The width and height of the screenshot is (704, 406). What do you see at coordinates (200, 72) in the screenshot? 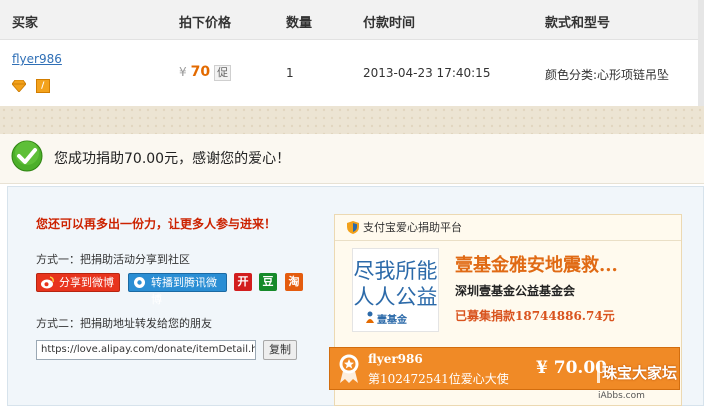
I see `price-value: 70` at bounding box center [200, 72].